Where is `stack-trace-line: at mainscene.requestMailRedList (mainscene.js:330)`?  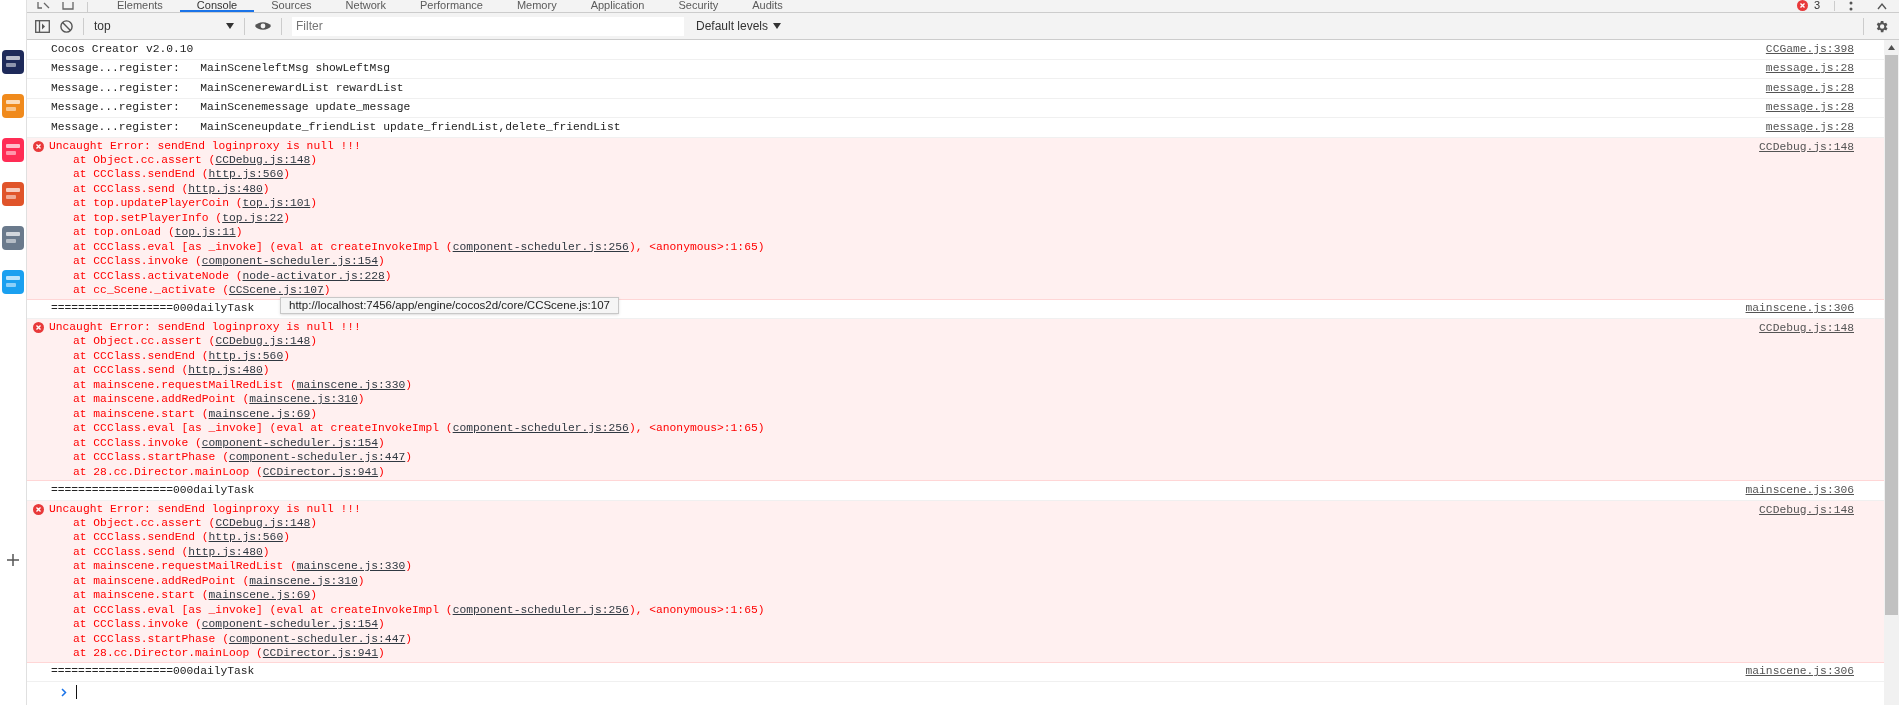
stack-trace-line: at mainscene.requestMailRedList (mainscene.js:330) is located at coordinates (242, 566).